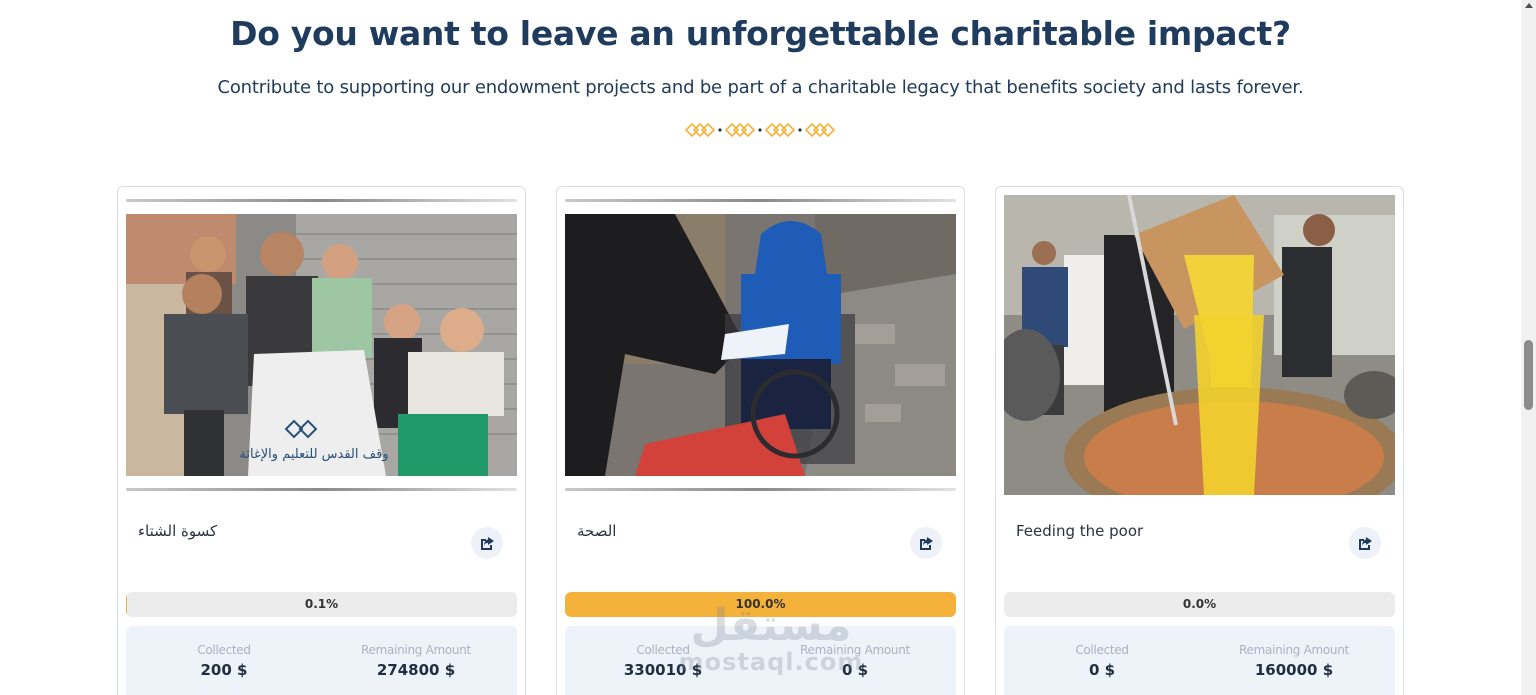 This screenshot has width=1536, height=695. What do you see at coordinates (1294, 670) in the screenshot?
I see `remaining-value: 160000 $` at bounding box center [1294, 670].